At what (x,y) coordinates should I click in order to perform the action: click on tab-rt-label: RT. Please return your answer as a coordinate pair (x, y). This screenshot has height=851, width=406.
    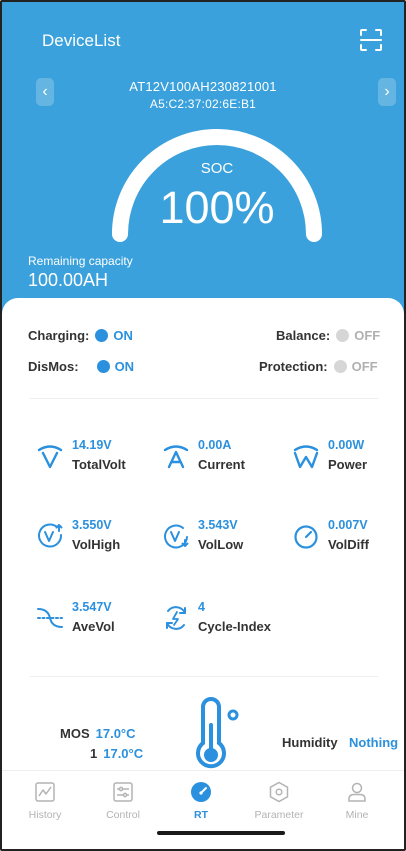
    Looking at the image, I should click on (201, 815).